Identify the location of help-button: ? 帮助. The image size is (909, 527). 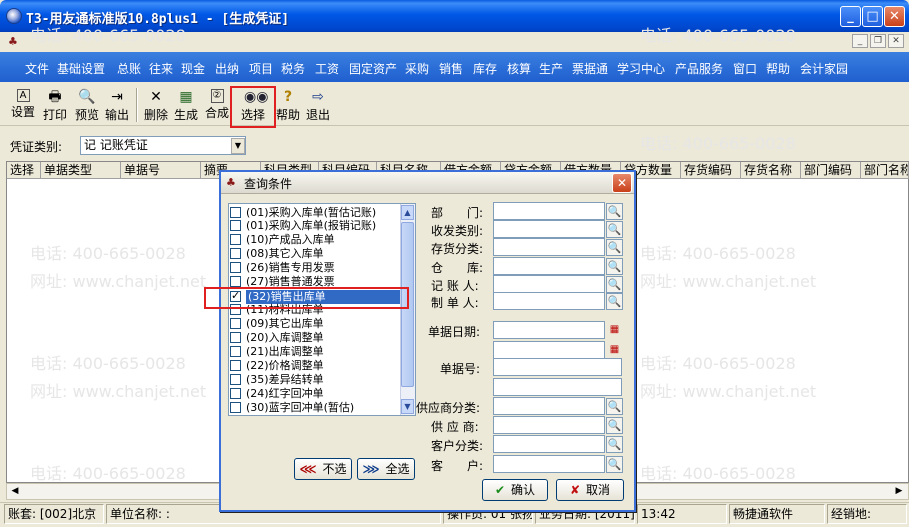
(288, 105).